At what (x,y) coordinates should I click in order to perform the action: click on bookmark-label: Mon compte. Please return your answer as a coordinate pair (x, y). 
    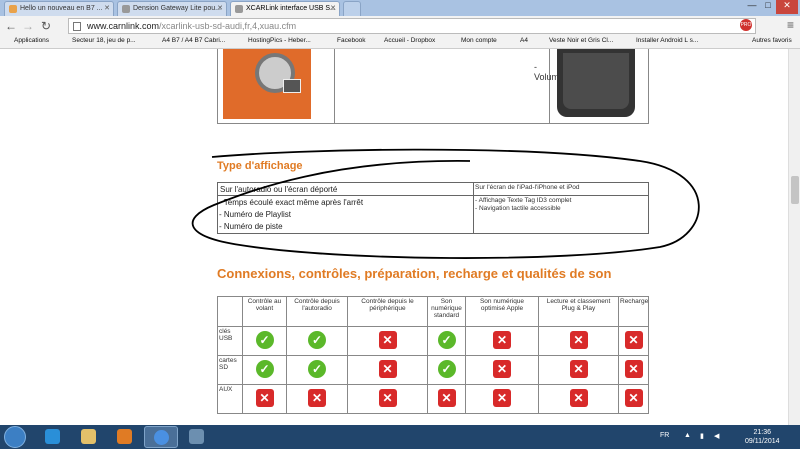
    Looking at the image, I should click on (479, 40).